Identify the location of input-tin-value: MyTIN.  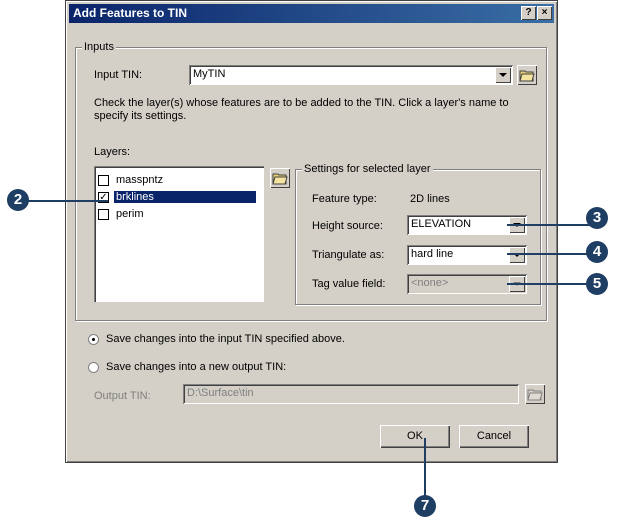
(209, 74).